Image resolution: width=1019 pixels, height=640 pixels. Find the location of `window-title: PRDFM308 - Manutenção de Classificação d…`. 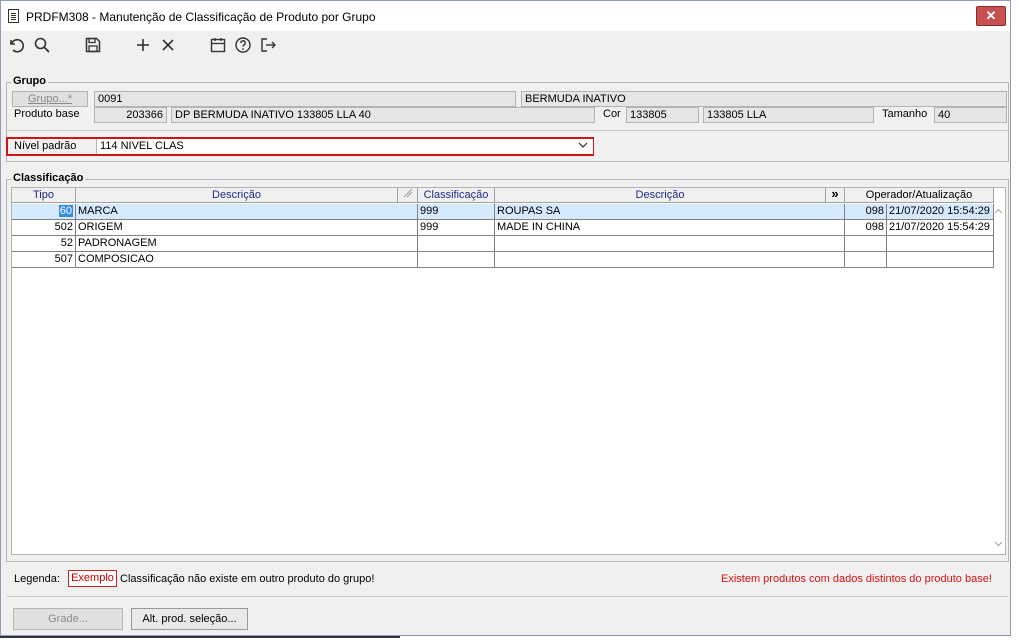

window-title: PRDFM308 - Manutenção de Classificação d… is located at coordinates (201, 17).